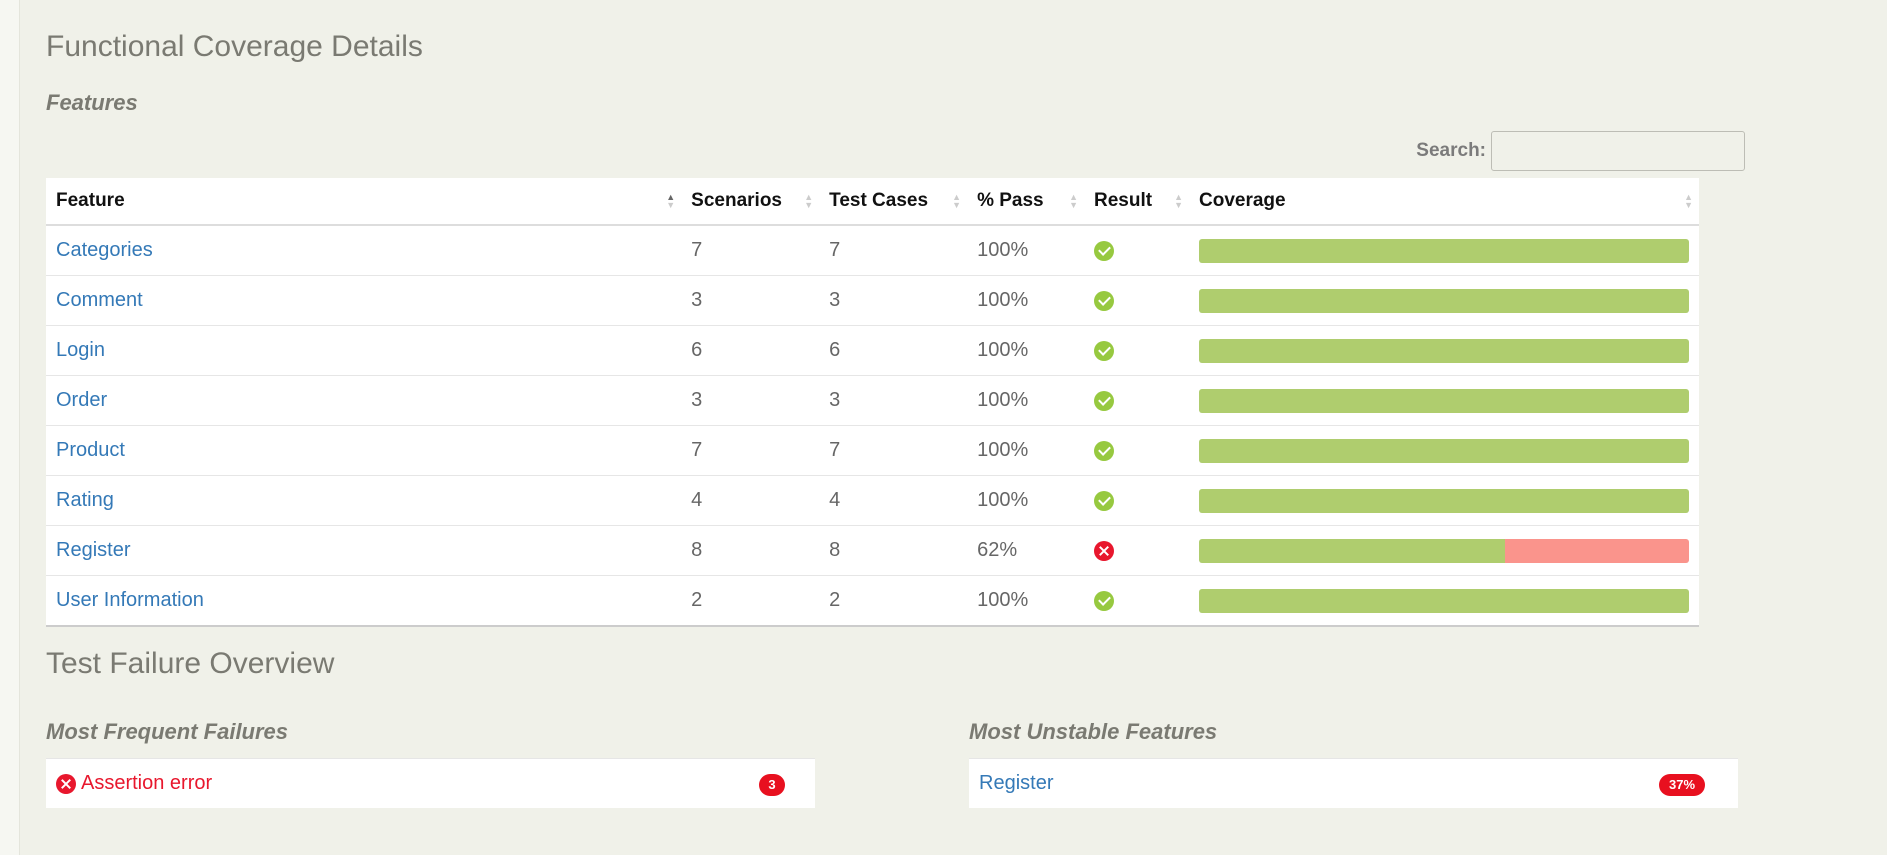  What do you see at coordinates (167, 731) in the screenshot?
I see `most-frequent-failures-title: Most Frequent Failures` at bounding box center [167, 731].